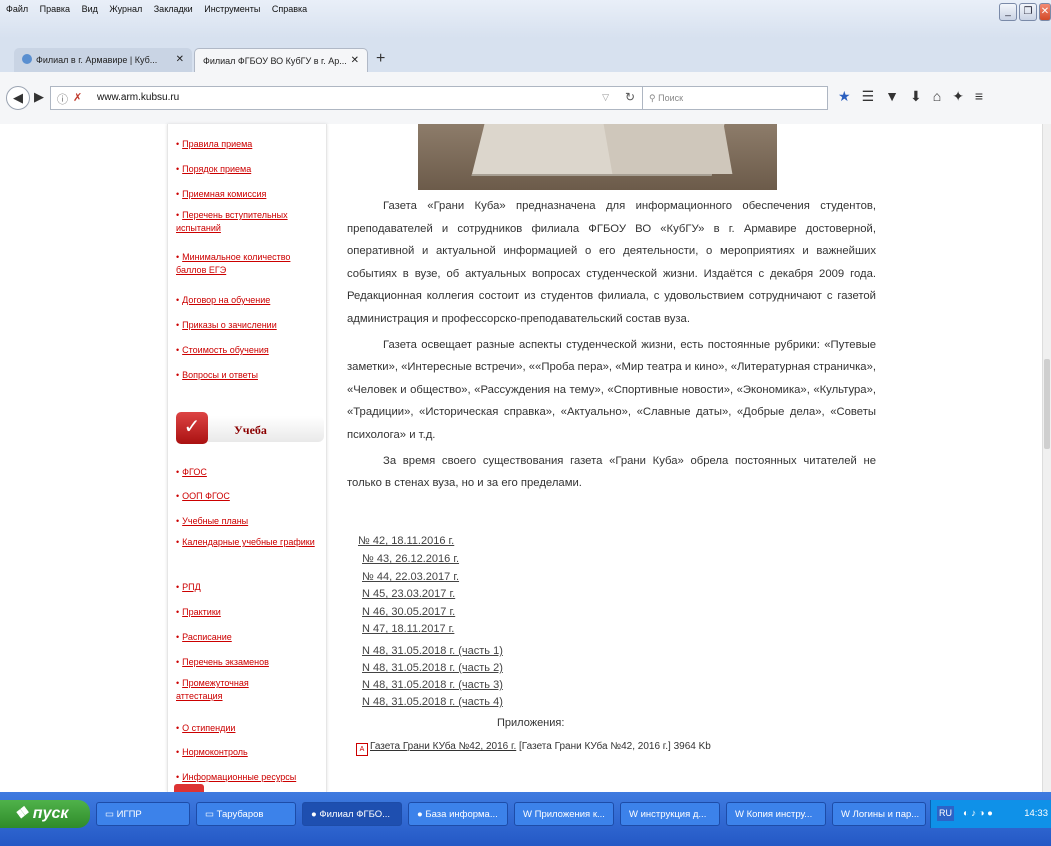  I want to click on tab-first: Филиал в г. Армавире | Куб... ✕, so click(103, 60).